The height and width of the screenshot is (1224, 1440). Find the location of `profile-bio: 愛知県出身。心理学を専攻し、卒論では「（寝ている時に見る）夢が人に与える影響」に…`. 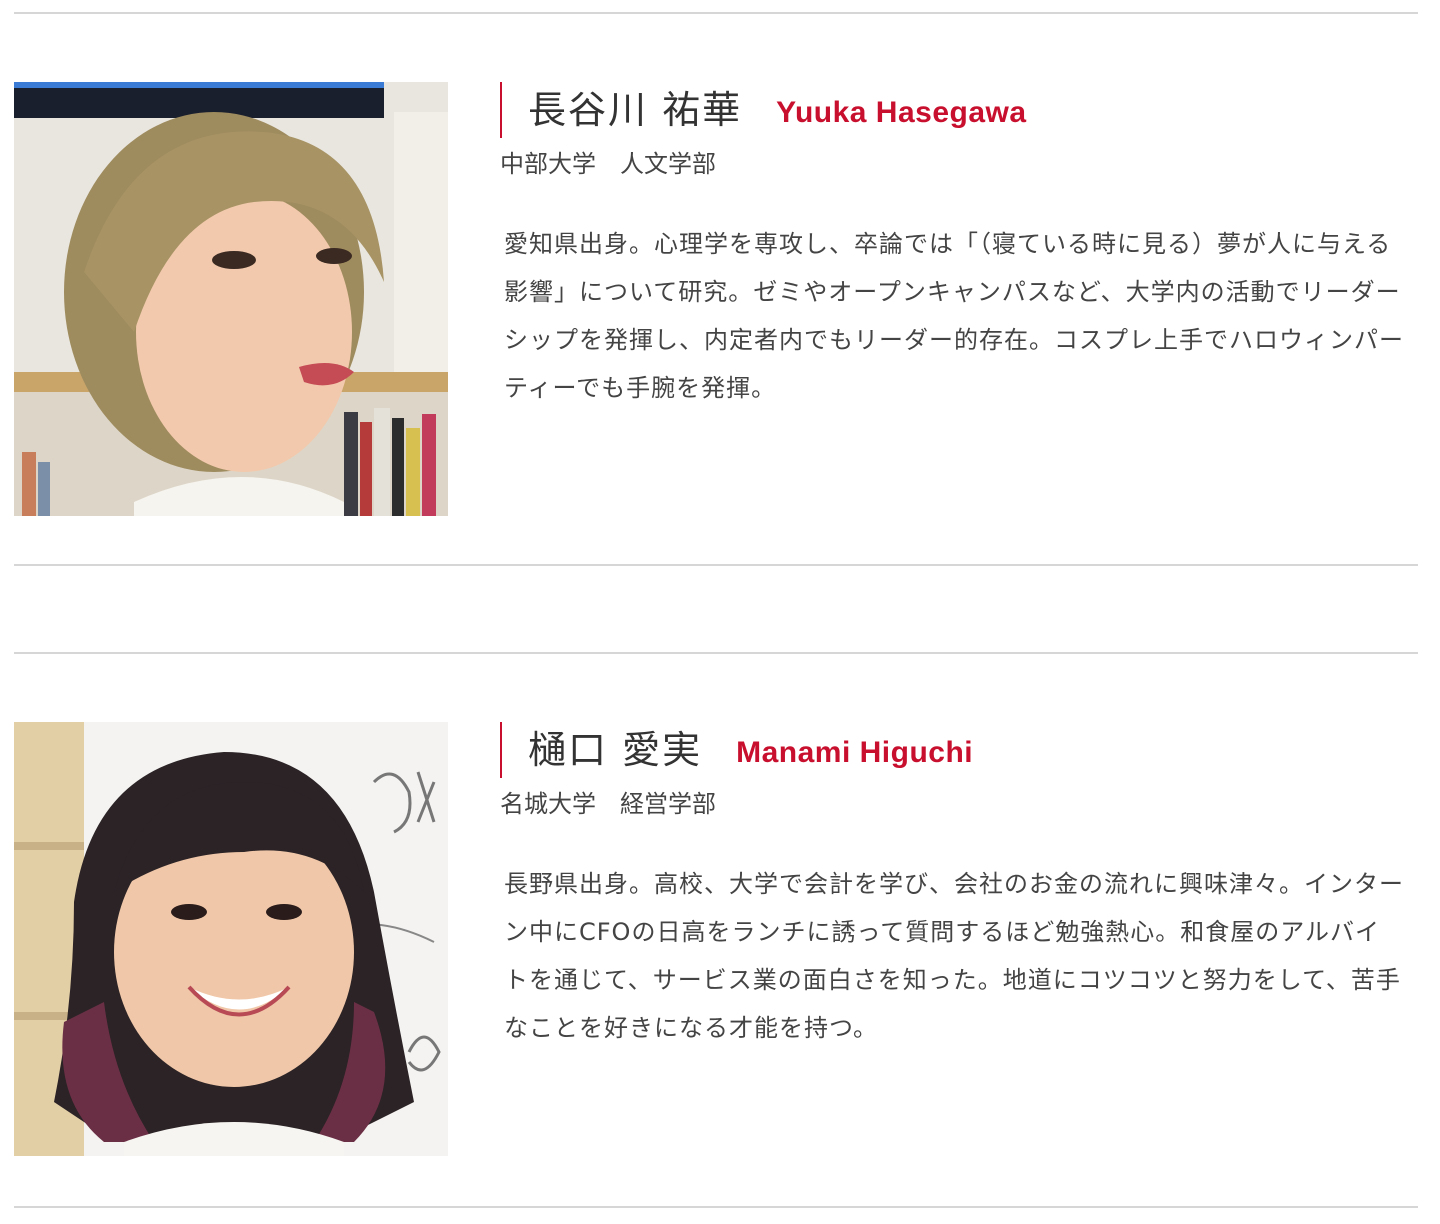

profile-bio: 愛知県出身。心理学を専攻し、卒論では「（寝ている時に見る）夢が人に与える影響」に… is located at coordinates (954, 316).